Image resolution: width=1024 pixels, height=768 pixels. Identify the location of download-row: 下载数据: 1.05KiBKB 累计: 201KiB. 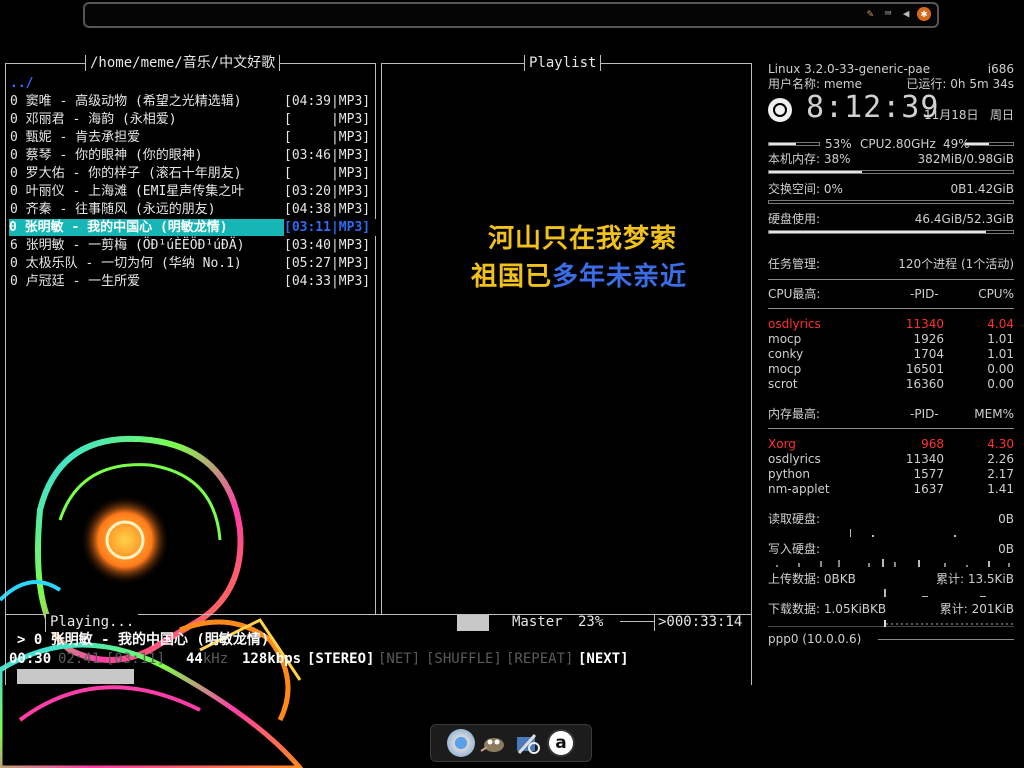
(891, 609).